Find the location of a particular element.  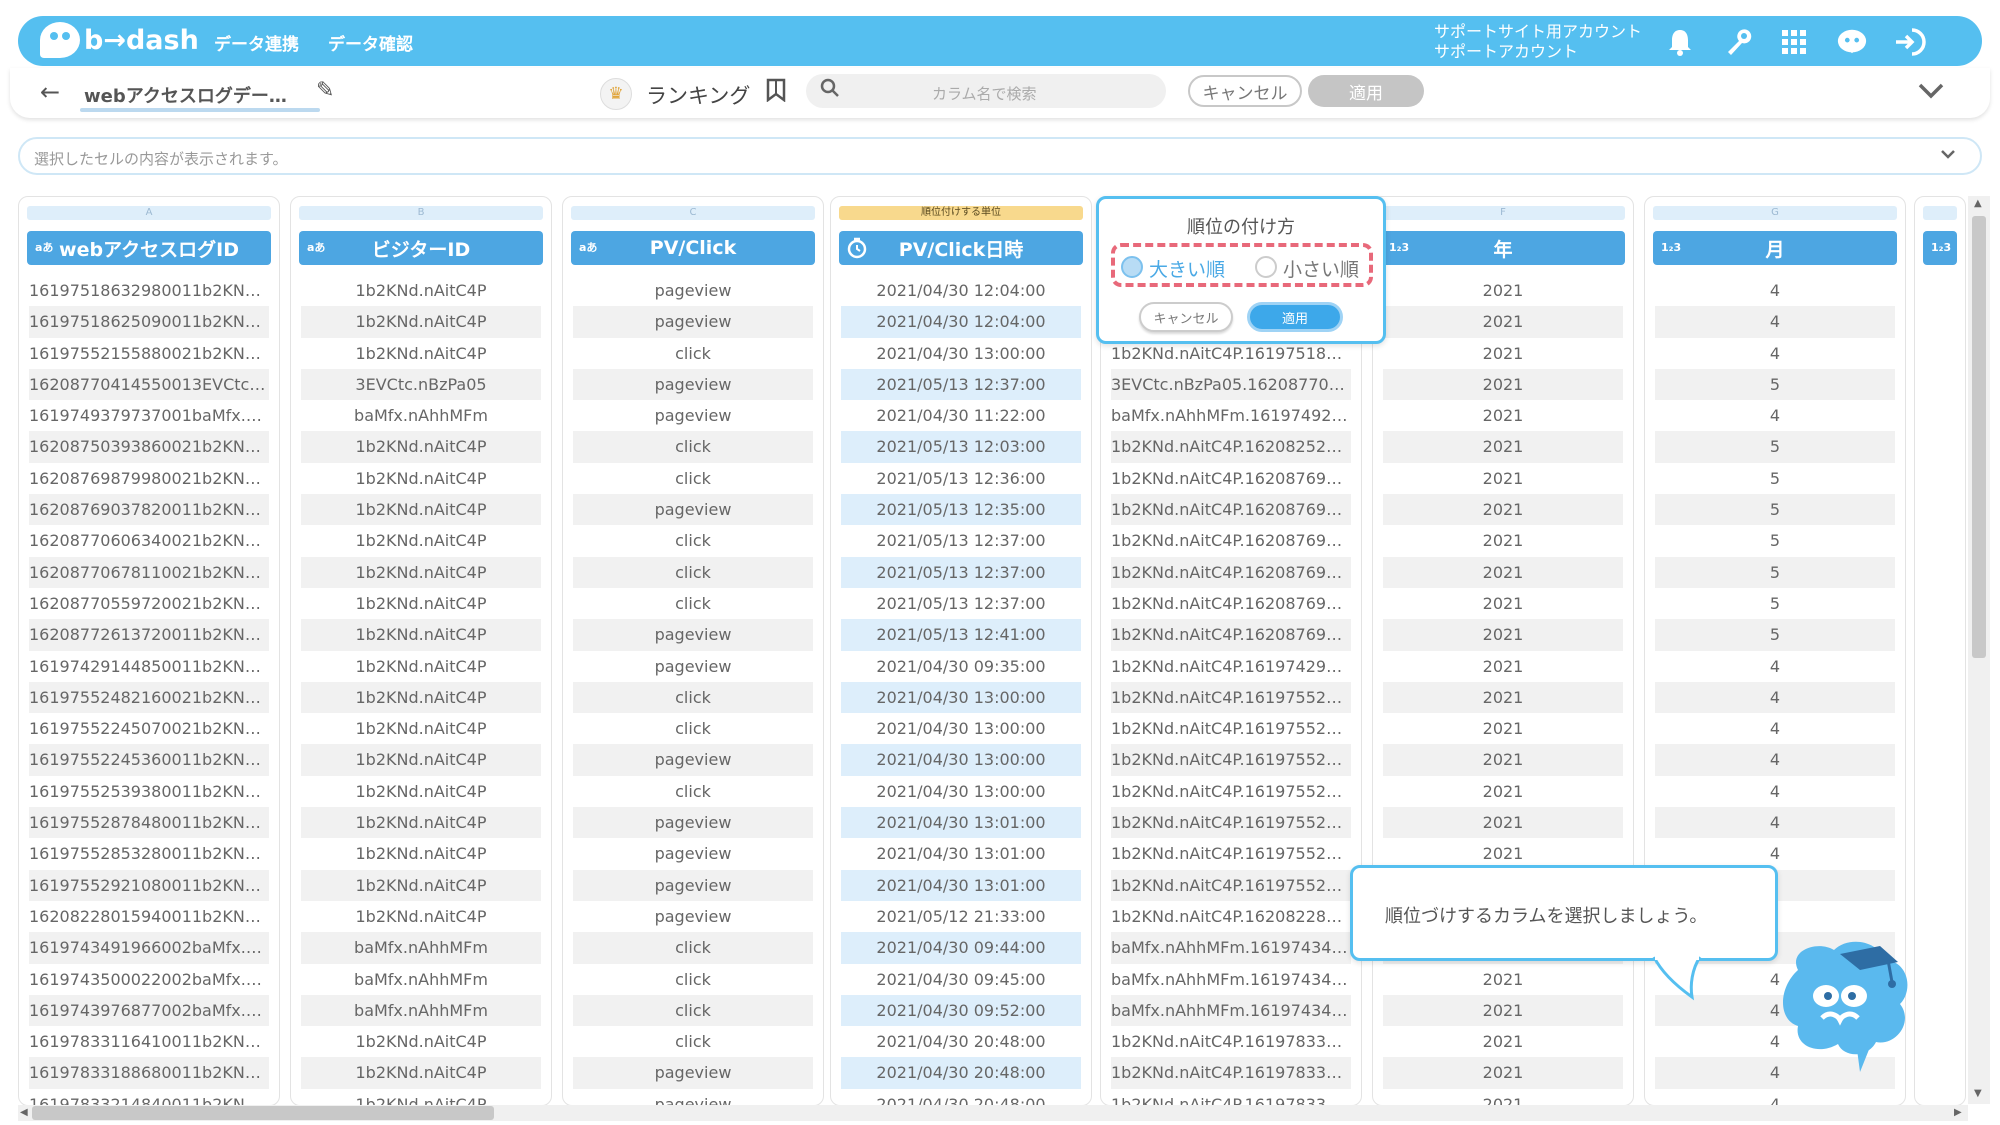

column-header-visitor-id: aあ ビジターID is located at coordinates (421, 248).